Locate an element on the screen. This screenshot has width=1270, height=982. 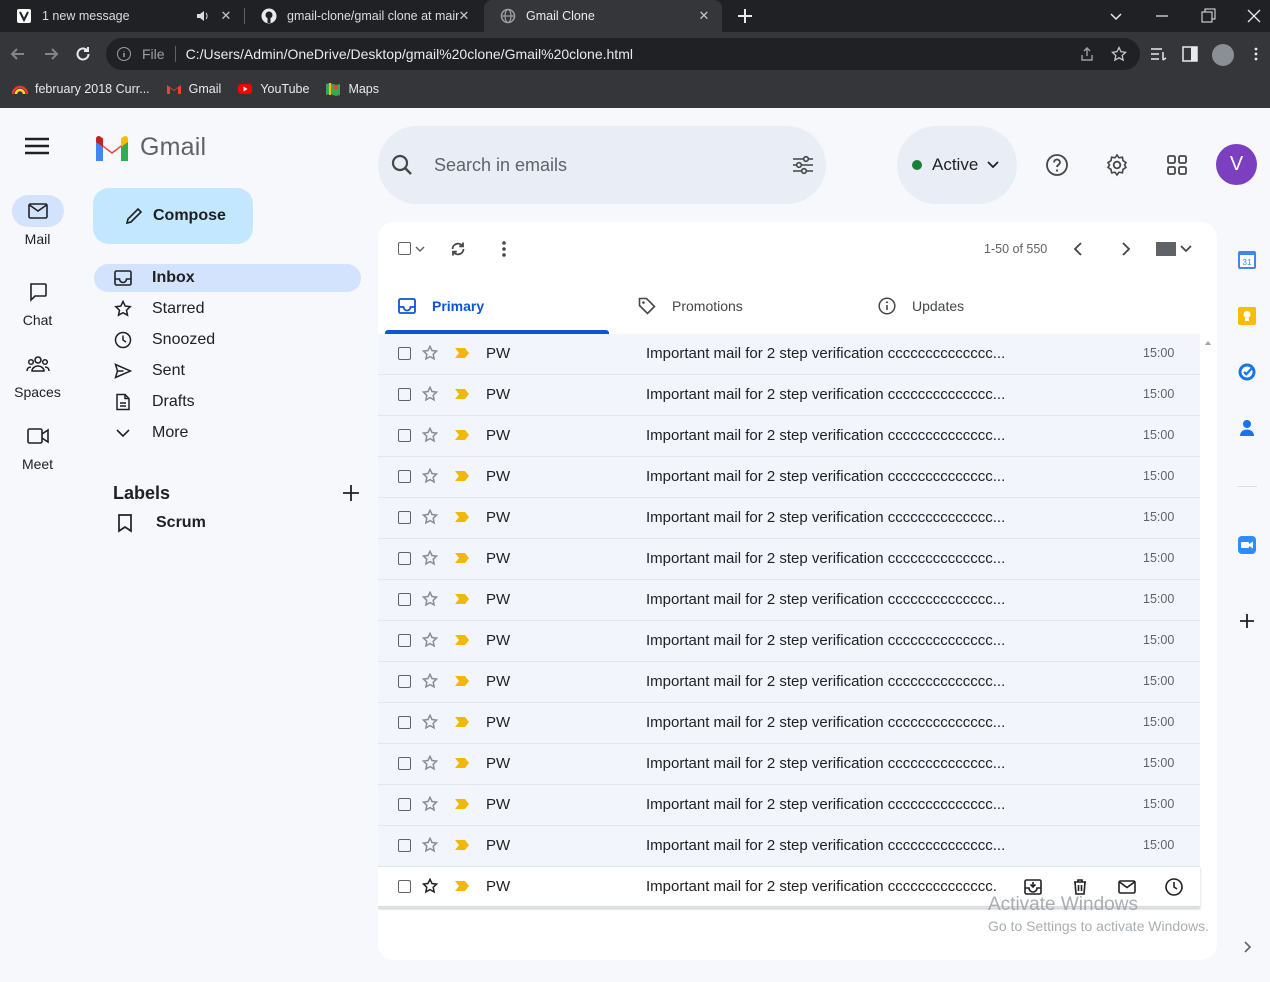
scroll-up-arrow-icon is located at coordinates (1208, 343).